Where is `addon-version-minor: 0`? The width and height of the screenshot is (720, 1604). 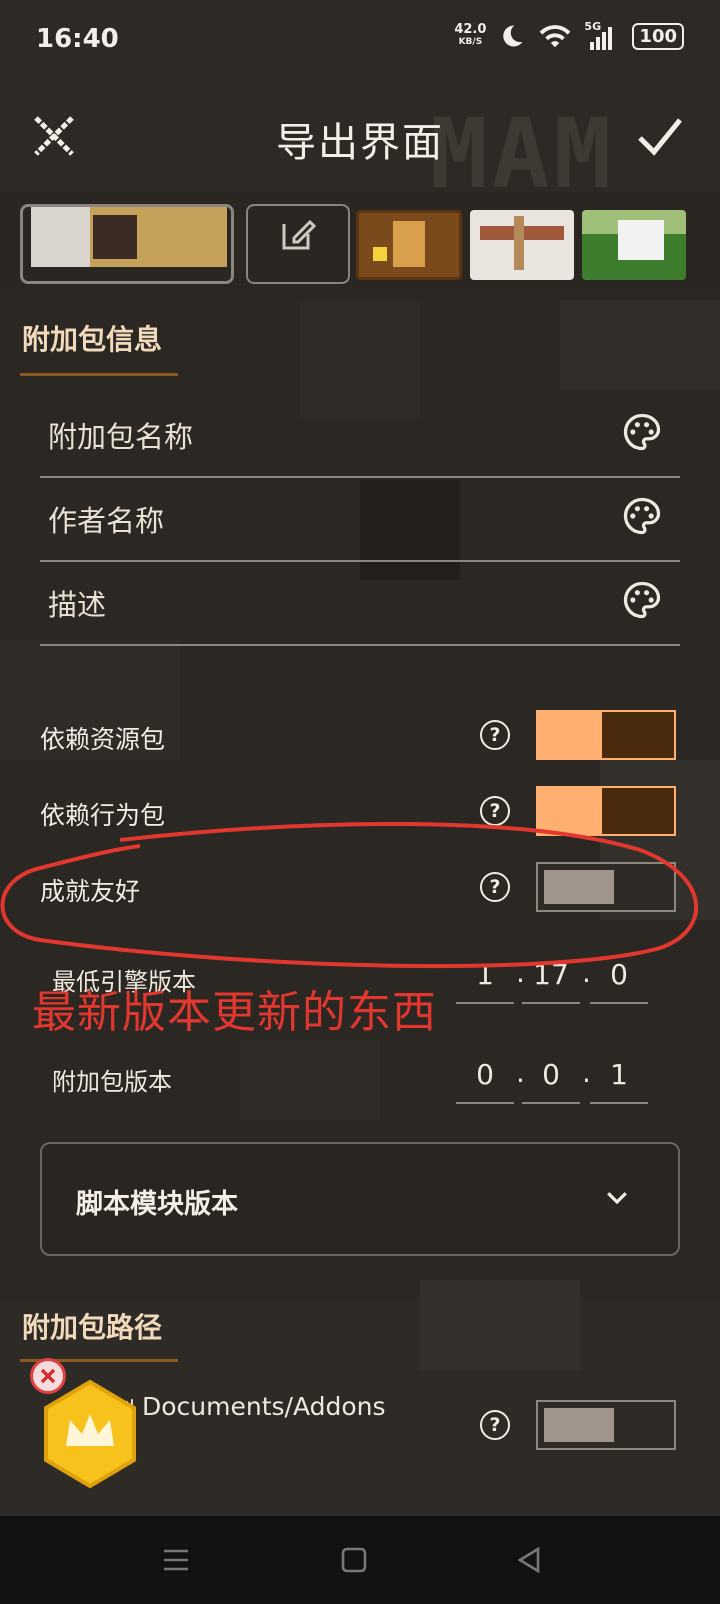
addon-version-minor: 0 is located at coordinates (551, 1081).